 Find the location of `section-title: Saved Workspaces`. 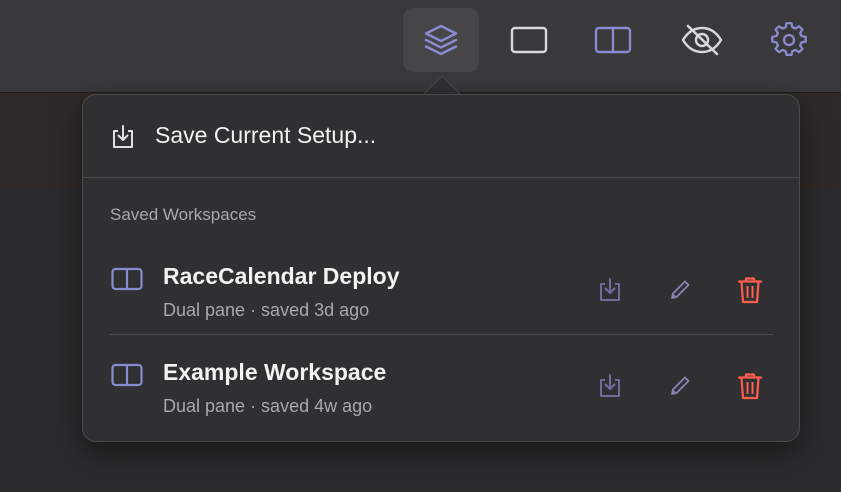

section-title: Saved Workspaces is located at coordinates (183, 214).